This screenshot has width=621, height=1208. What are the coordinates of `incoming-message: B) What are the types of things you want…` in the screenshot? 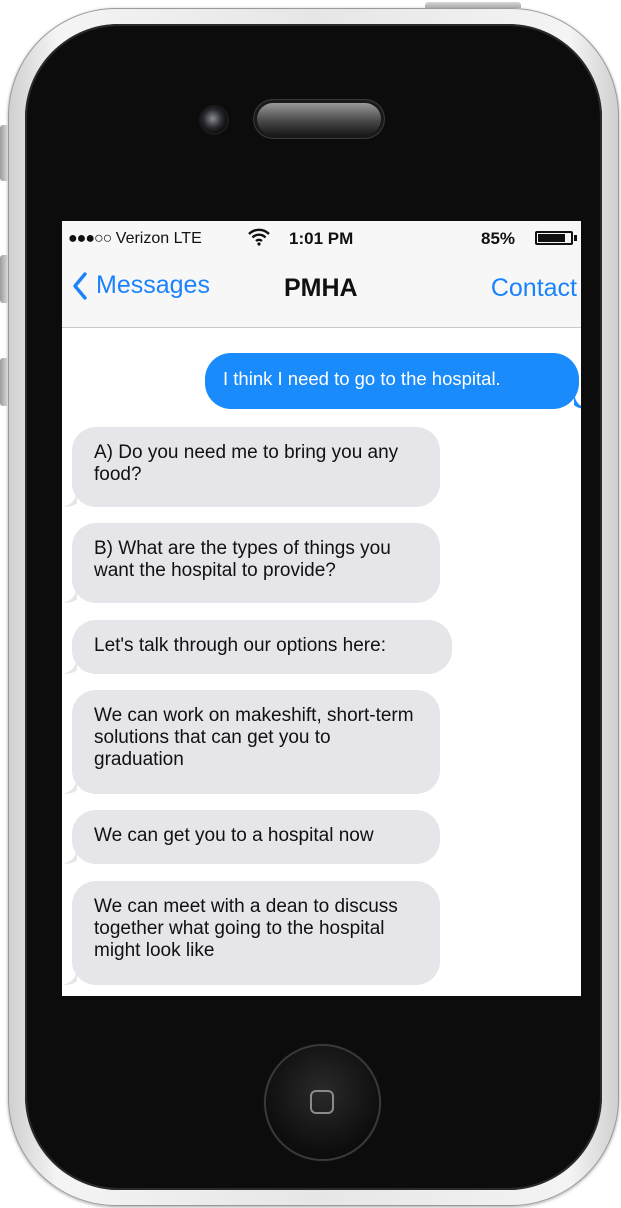 It's located at (251, 563).